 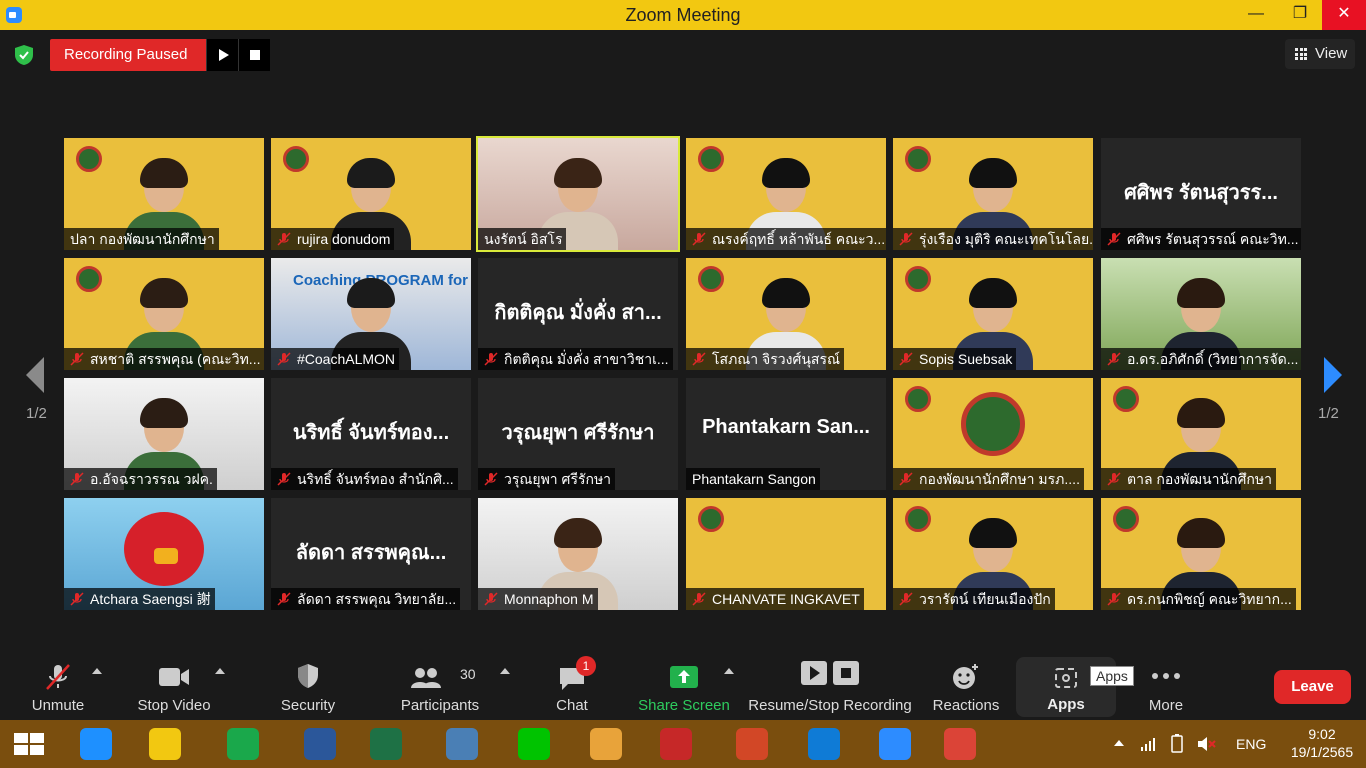 I want to click on resume-recording-button, so click(x=222, y=55).